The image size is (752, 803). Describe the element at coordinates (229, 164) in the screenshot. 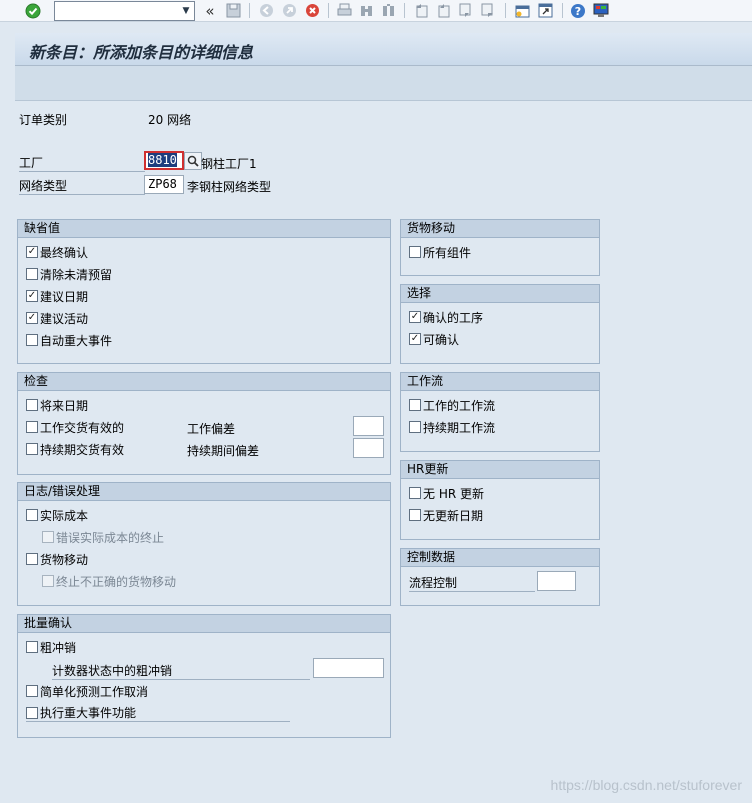

I see `plant-description: 钢柱工厂1` at that location.